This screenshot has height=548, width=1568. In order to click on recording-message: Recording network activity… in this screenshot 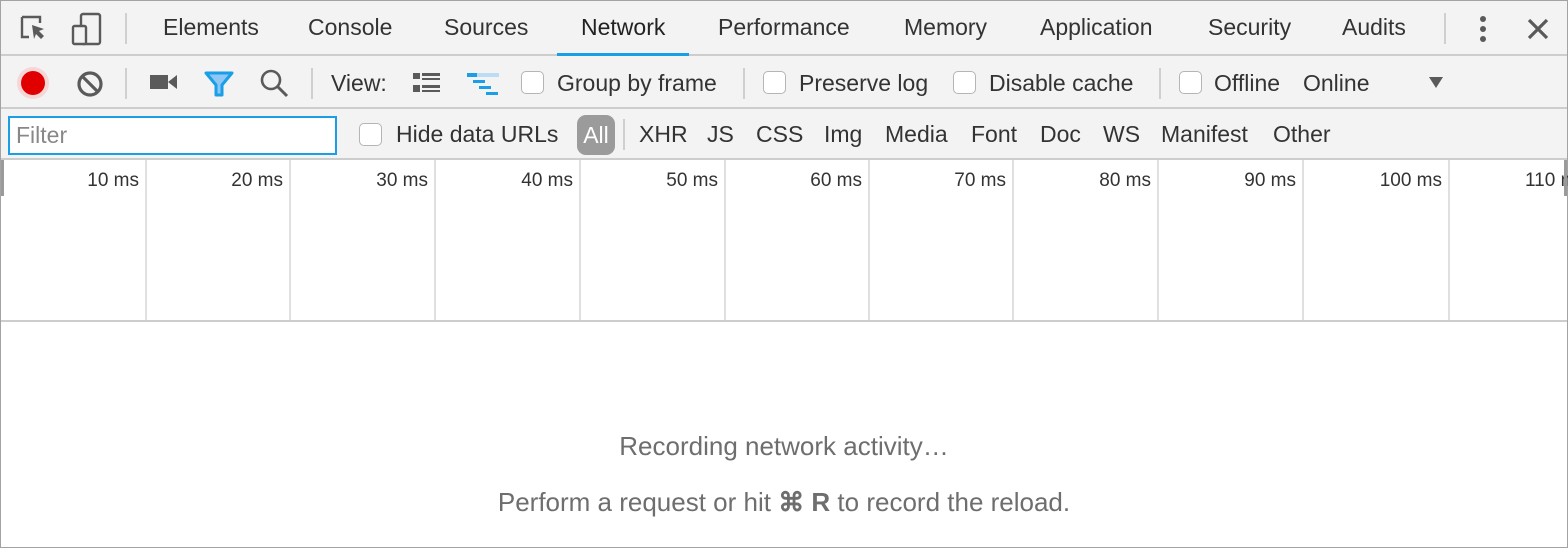, I will do `click(784, 446)`.